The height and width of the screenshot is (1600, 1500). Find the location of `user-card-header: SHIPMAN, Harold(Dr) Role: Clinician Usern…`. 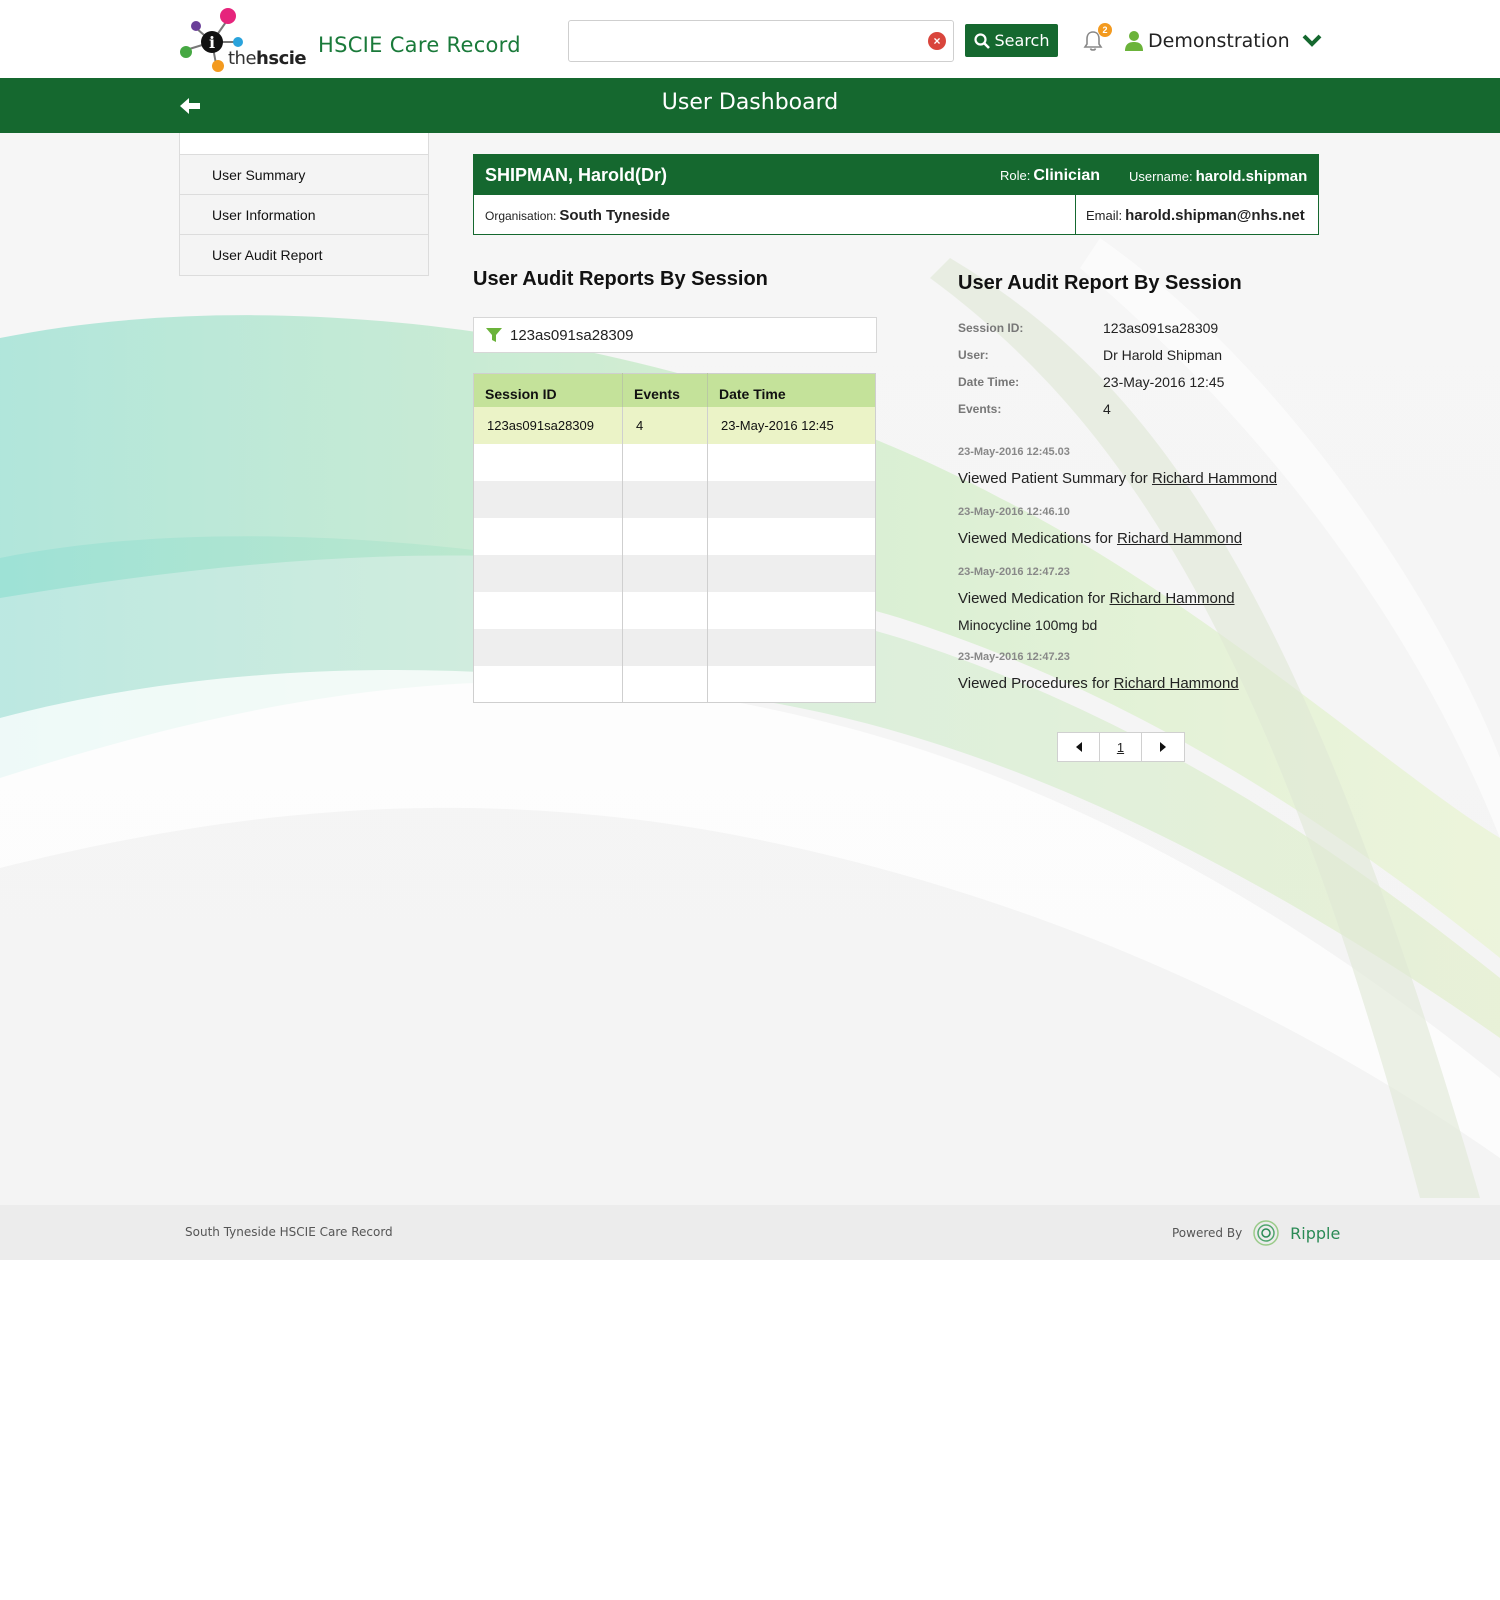

user-card-header: SHIPMAN, Harold(Dr) Role: Clinician Usern… is located at coordinates (896, 175).